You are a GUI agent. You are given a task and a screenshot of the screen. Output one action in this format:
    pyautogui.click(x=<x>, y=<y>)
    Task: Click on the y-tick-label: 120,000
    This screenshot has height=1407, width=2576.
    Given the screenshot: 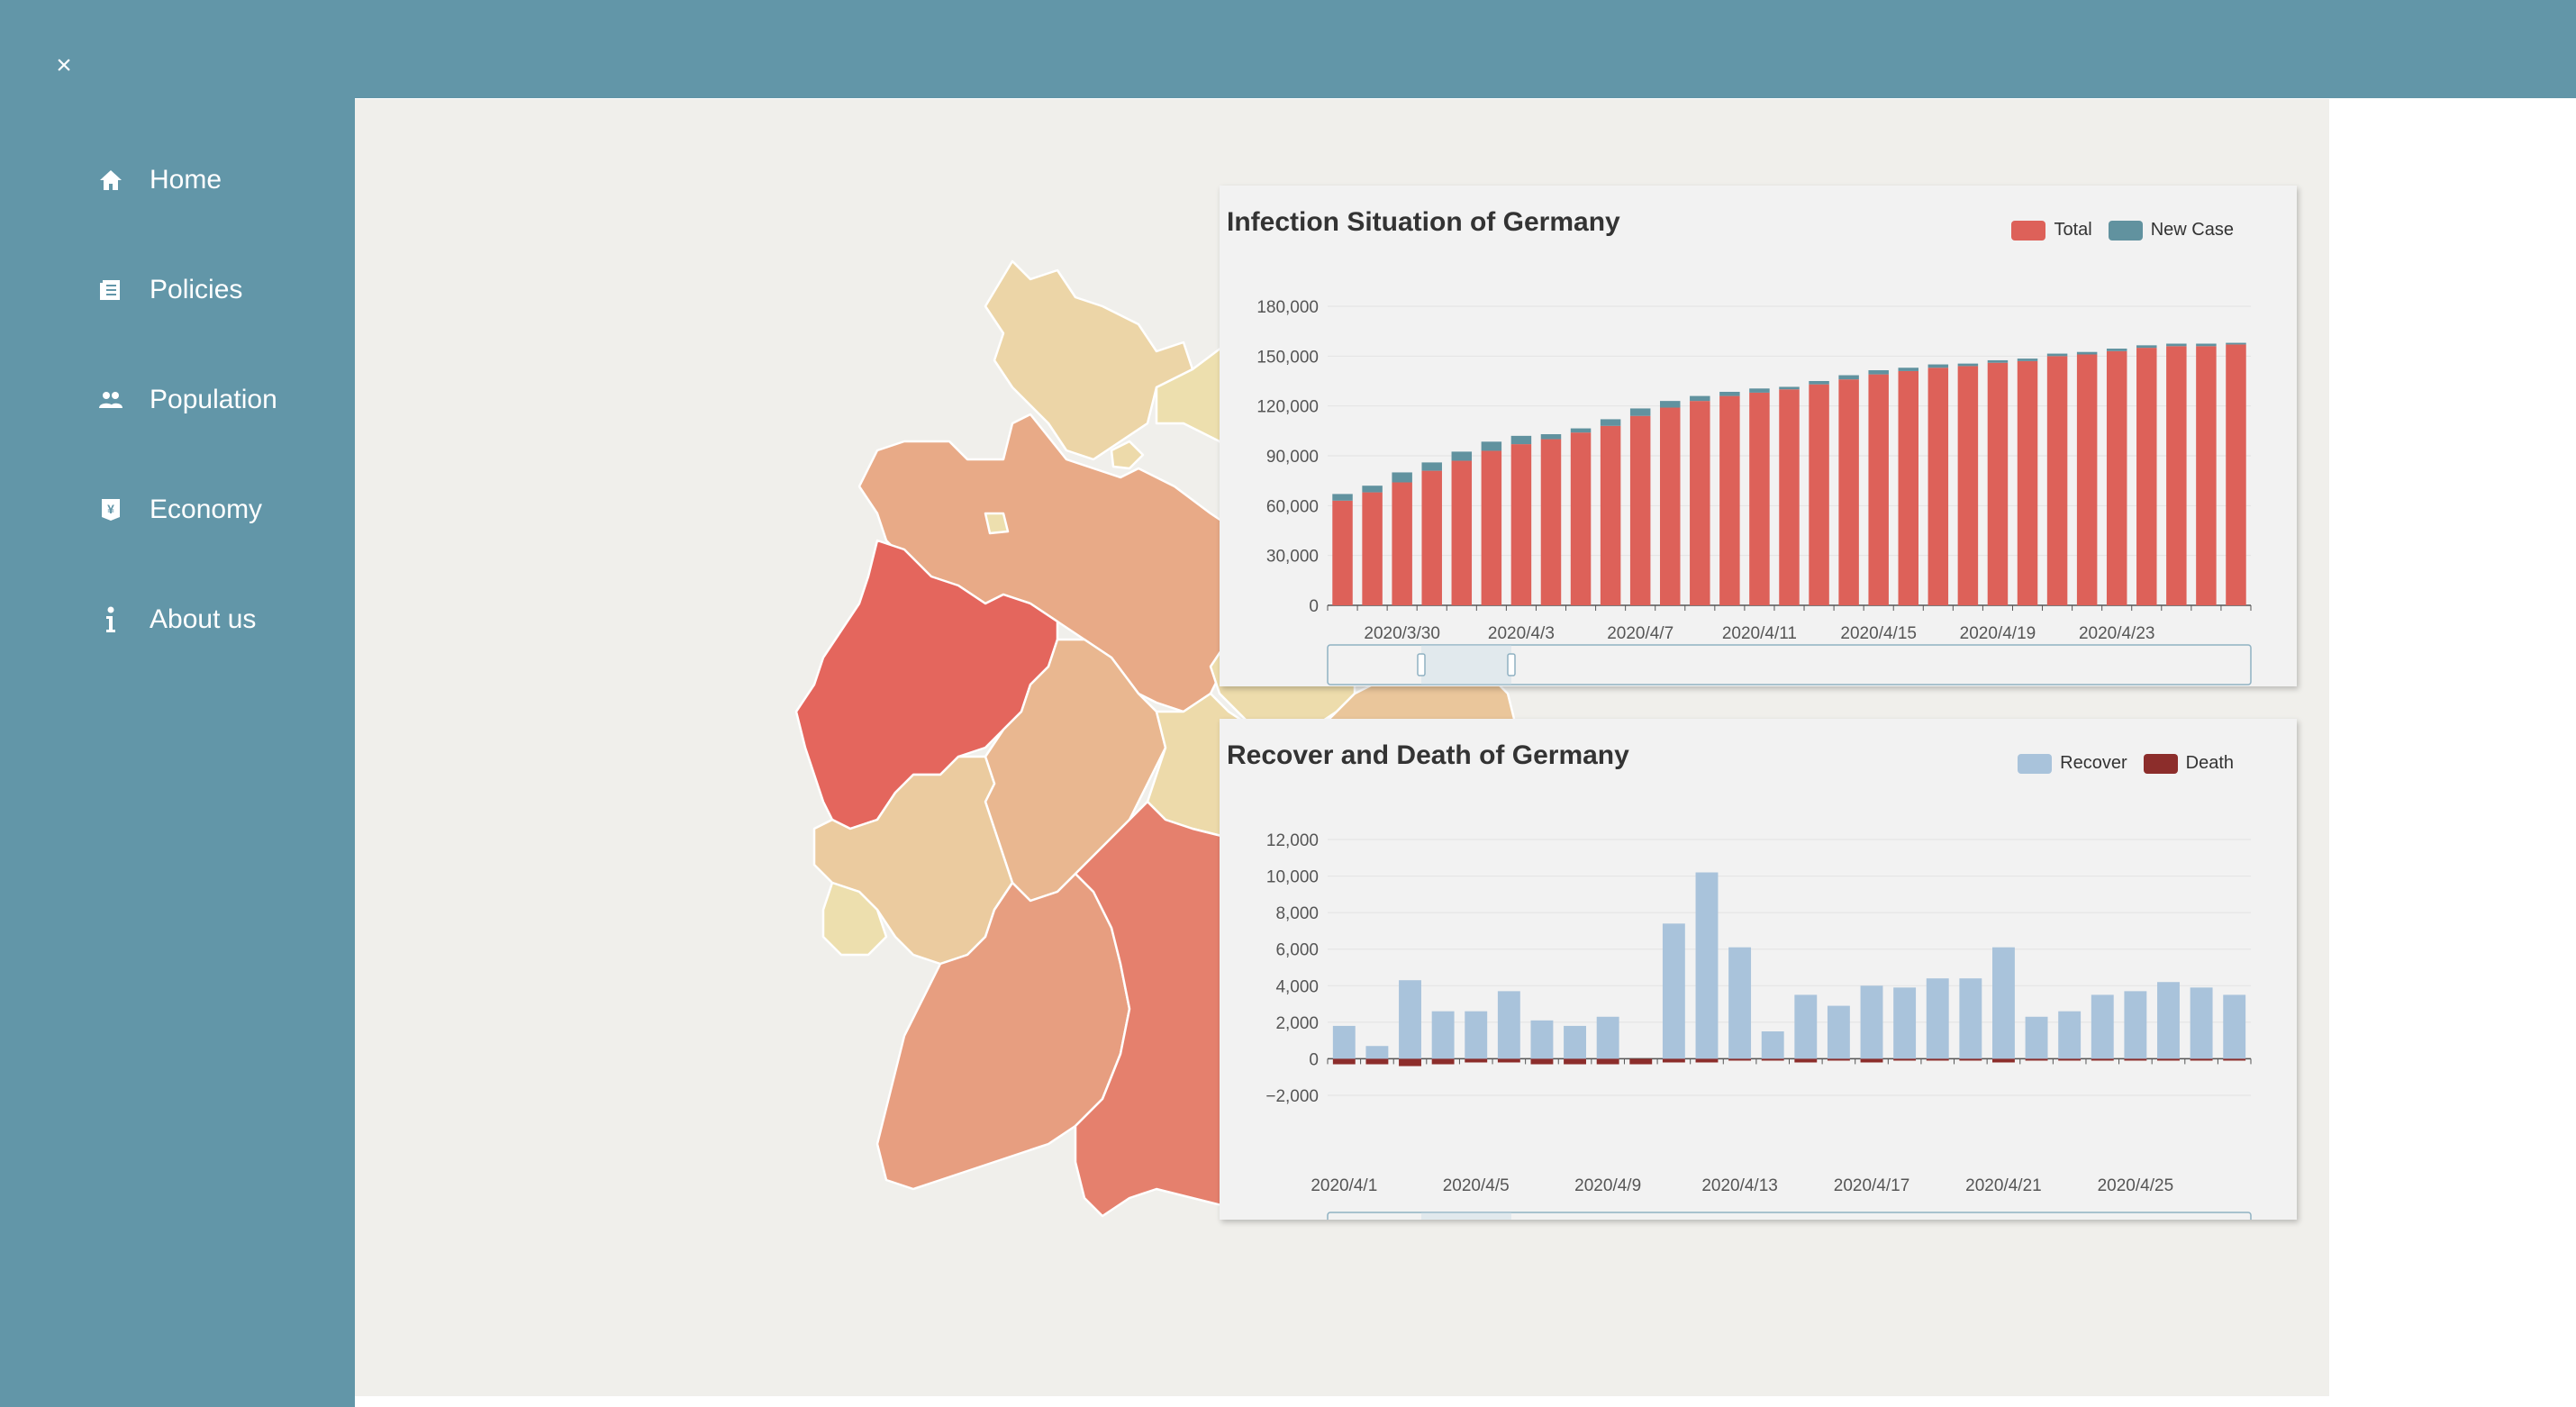 What is the action you would take?
    pyautogui.click(x=1287, y=407)
    